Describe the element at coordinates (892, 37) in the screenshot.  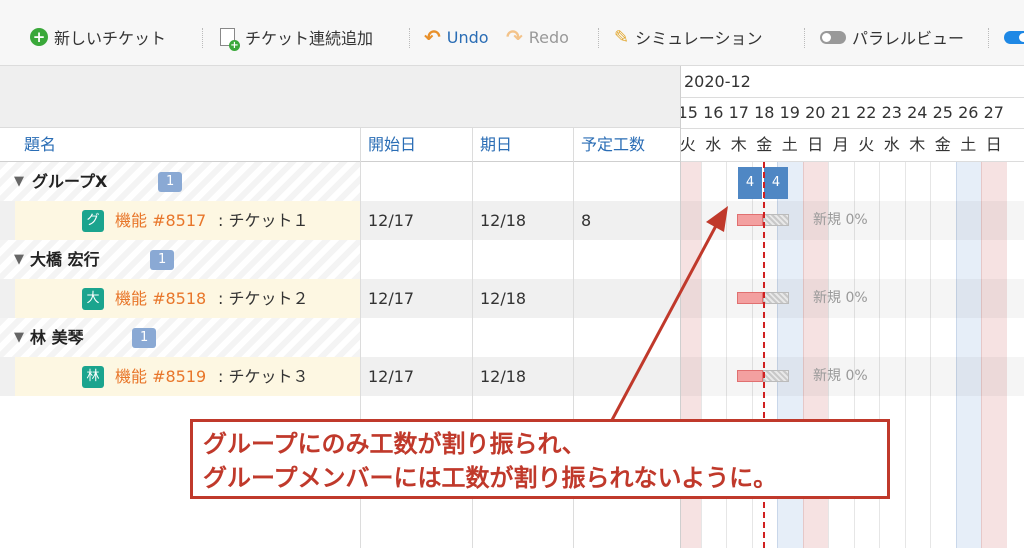
I see `parallel-view-toggle: パラレルビュー` at that location.